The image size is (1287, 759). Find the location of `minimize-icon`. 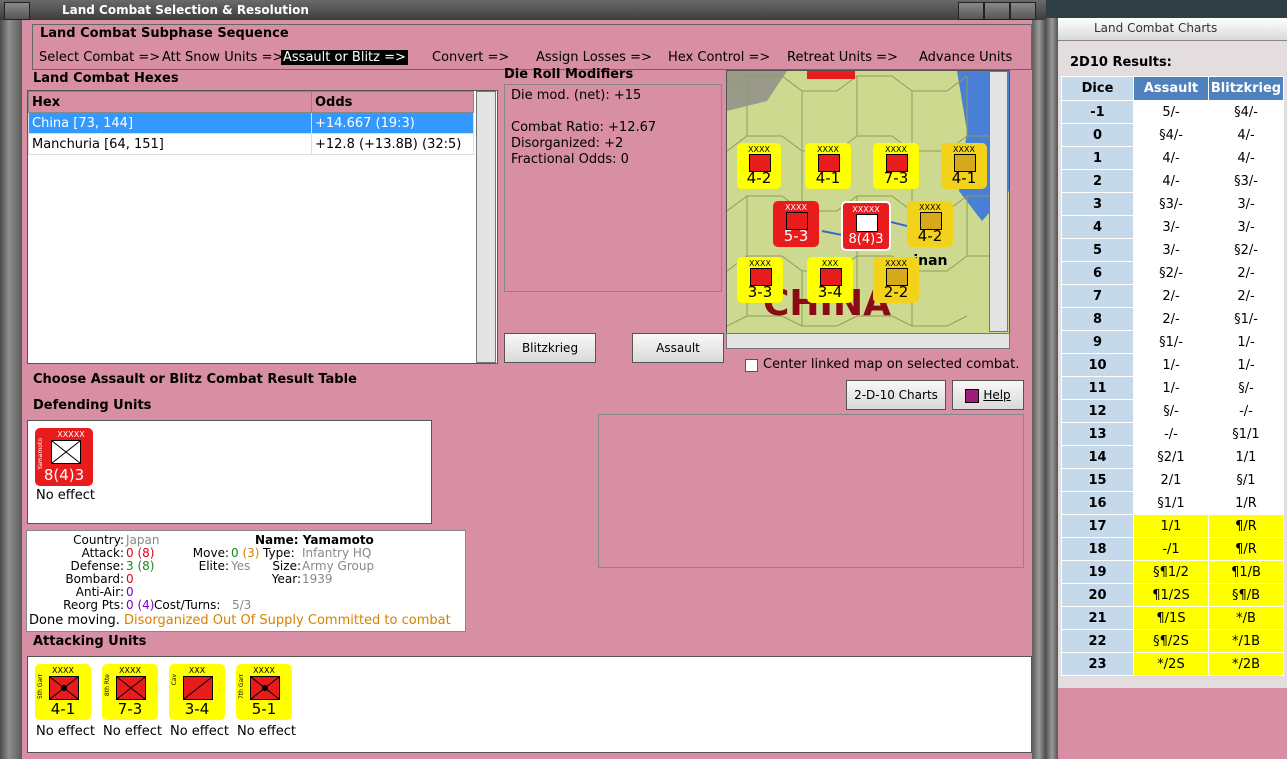

minimize-icon is located at coordinates (971, 11).